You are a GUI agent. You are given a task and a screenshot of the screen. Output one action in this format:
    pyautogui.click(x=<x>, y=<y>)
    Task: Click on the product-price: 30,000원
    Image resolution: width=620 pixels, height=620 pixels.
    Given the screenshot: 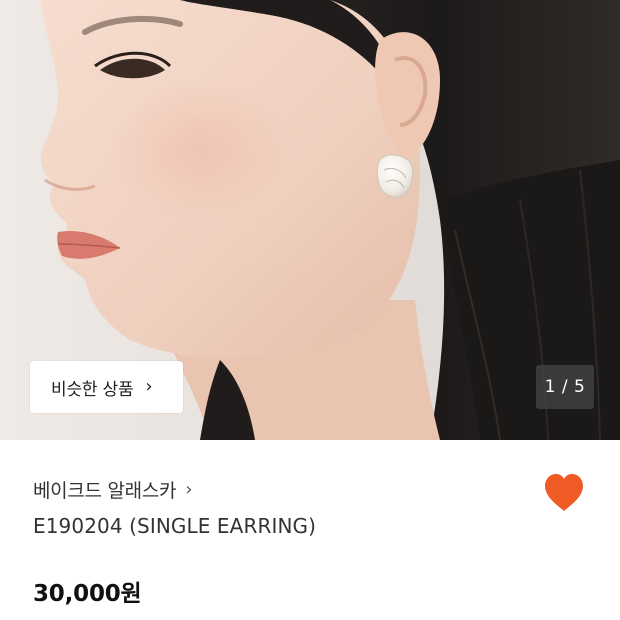 What is the action you would take?
    pyautogui.click(x=87, y=594)
    